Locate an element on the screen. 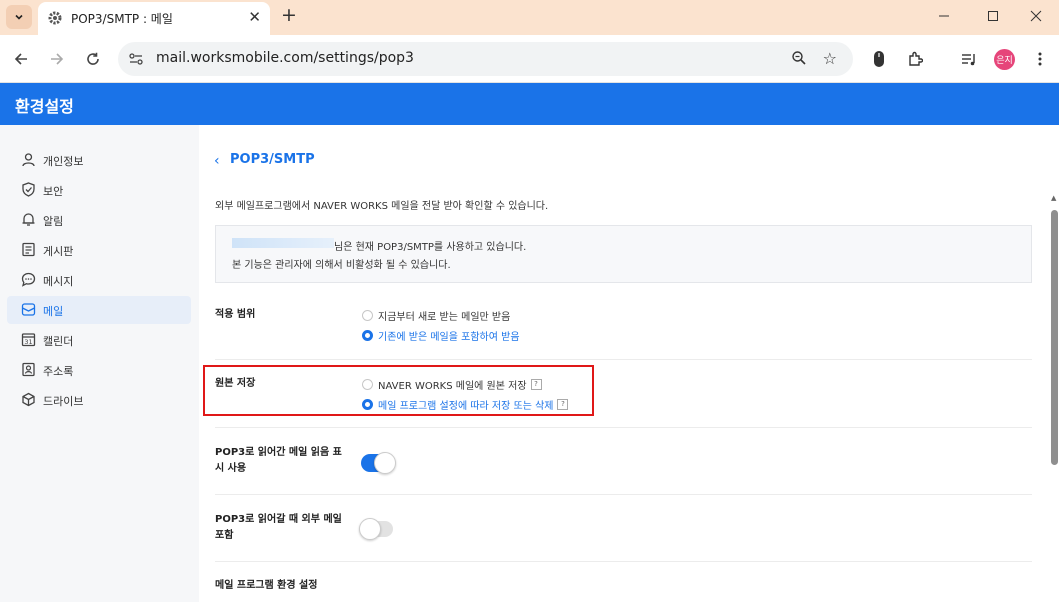  original-option-2-label: 메일 프로그램 설정에 따라 저장 또는 삭제 is located at coordinates (466, 406).